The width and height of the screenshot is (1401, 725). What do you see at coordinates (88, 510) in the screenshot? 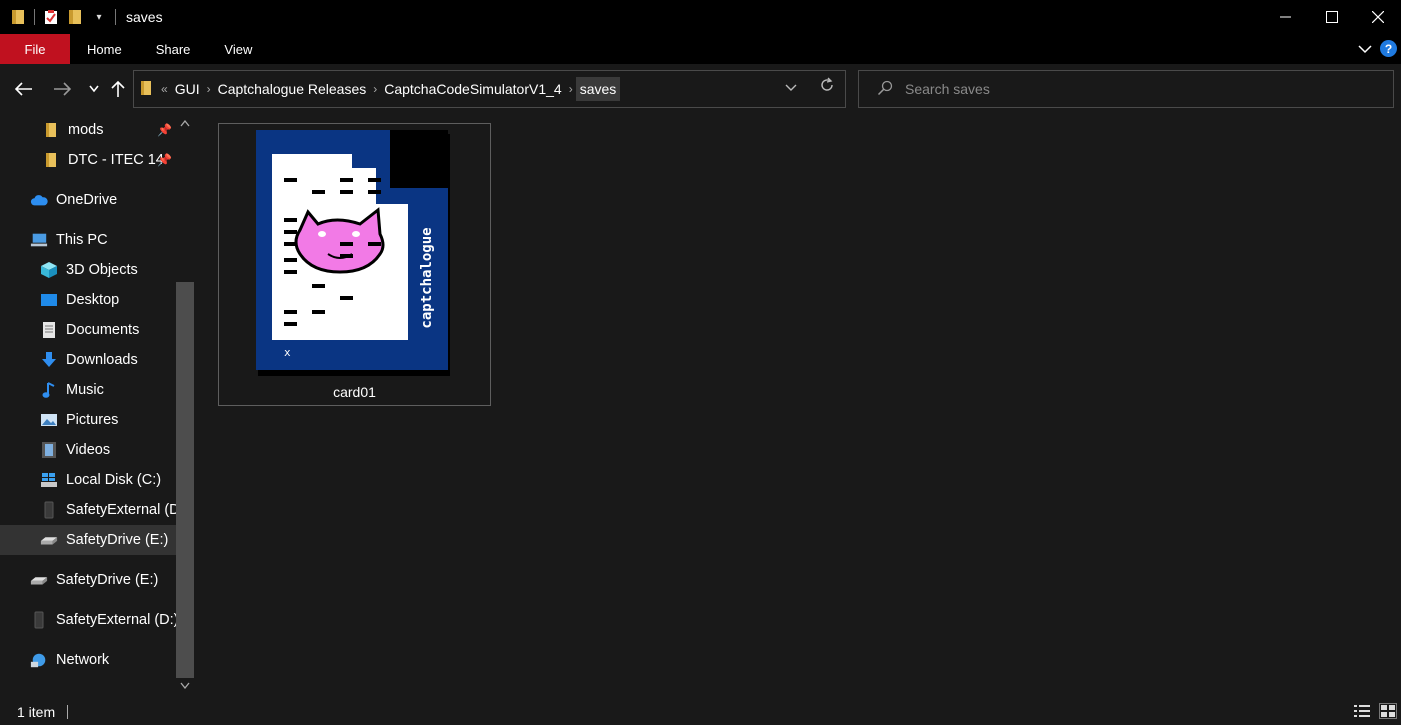
I see `sidebar-item-safetyexternal: SafetyExternal (D:)` at bounding box center [88, 510].